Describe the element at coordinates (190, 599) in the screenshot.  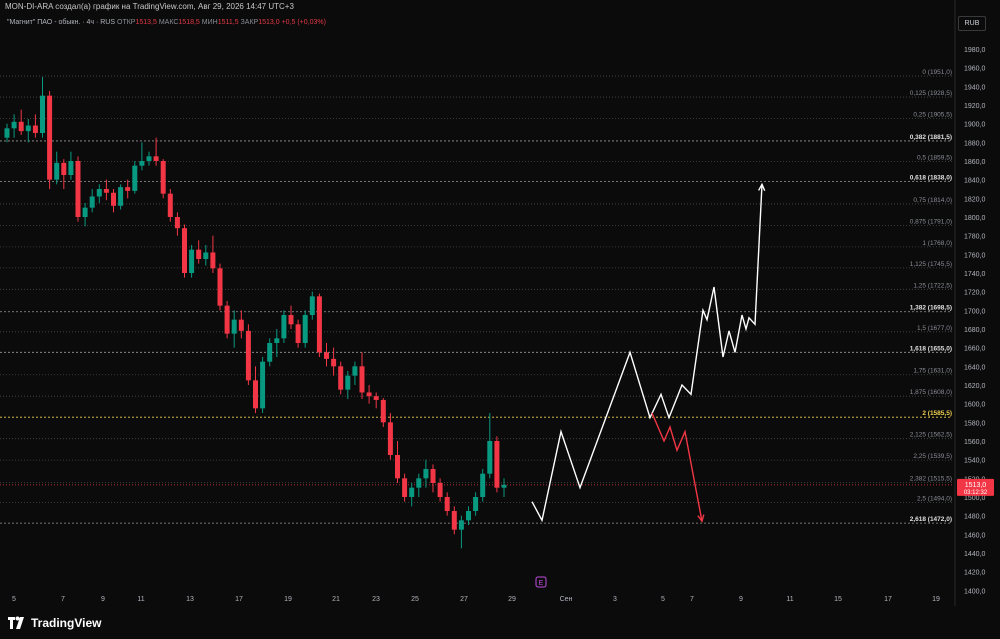
I see `x-tick-label: 13` at that location.